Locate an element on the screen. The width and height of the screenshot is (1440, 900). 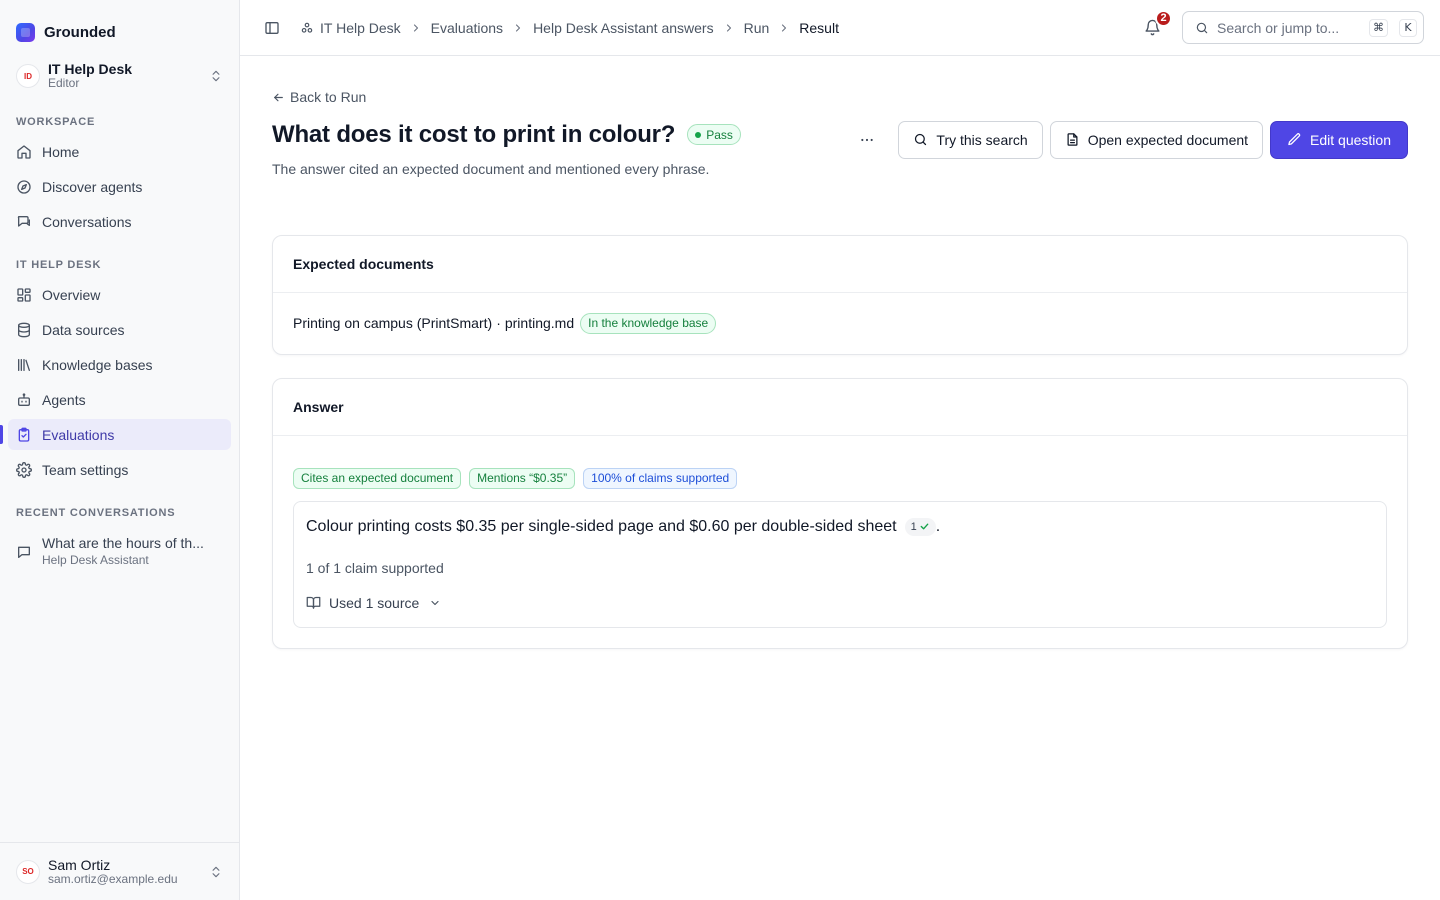
sidebar-item-label: Knowledge bases is located at coordinates (97, 364).